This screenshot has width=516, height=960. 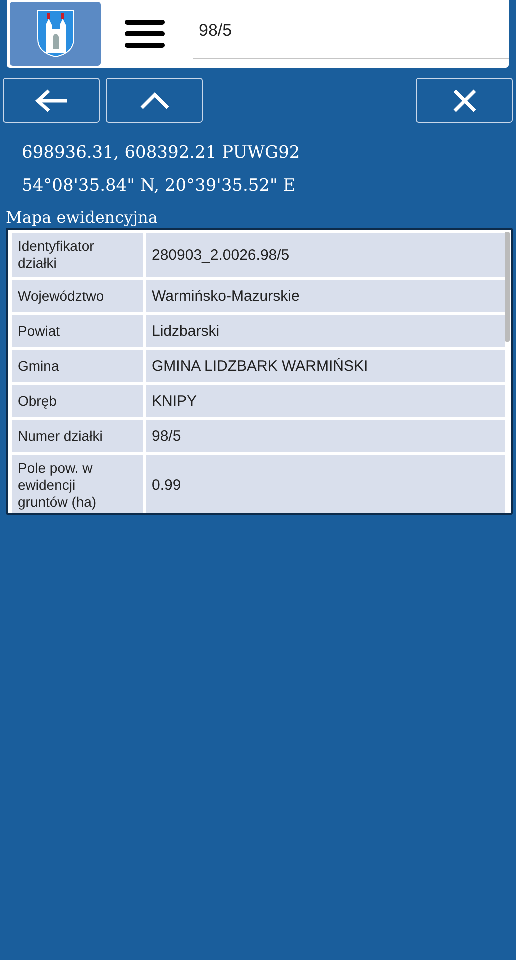 What do you see at coordinates (325, 331) in the screenshot?
I see `table-cell: Lidzbarski` at bounding box center [325, 331].